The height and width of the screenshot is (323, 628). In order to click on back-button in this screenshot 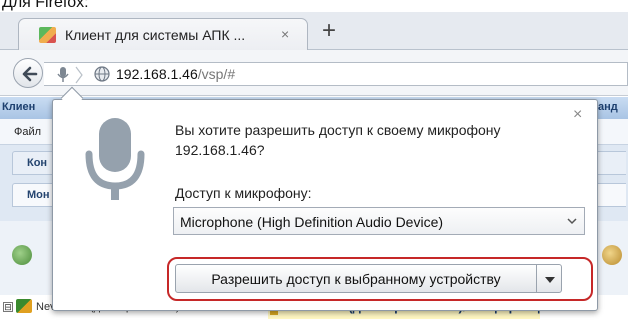, I will do `click(28, 73)`.